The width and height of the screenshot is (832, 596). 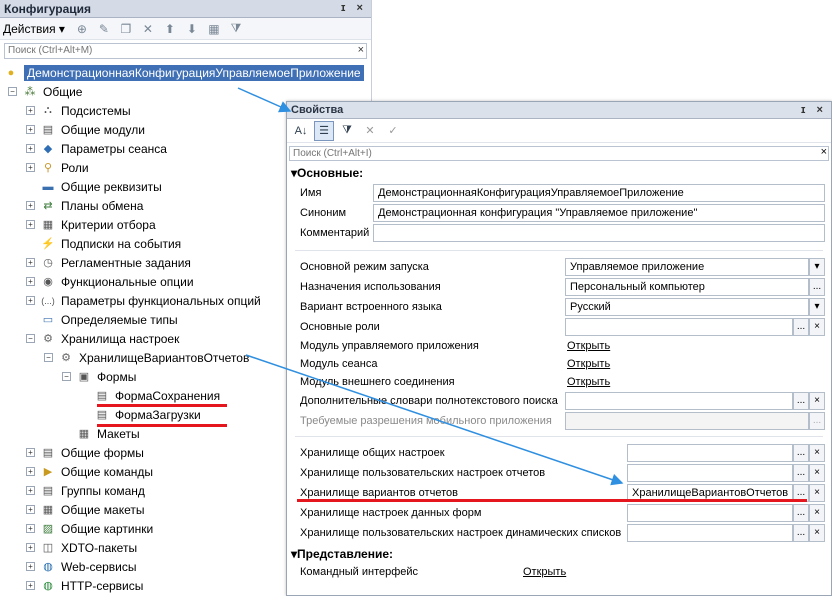 What do you see at coordinates (89, 528) in the screenshot?
I see `tree-item: + ▨ Общие картинки` at bounding box center [89, 528].